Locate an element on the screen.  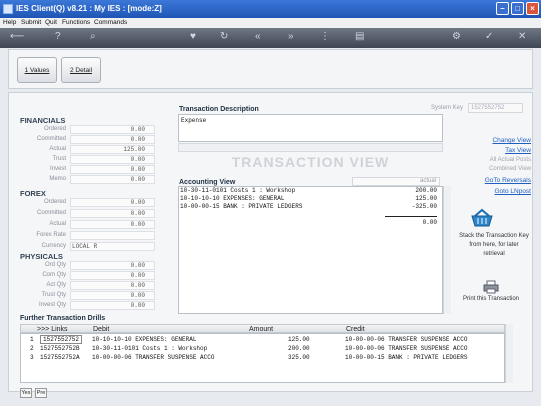
drill-row-amount: 200.00 is located at coordinates (299, 348).